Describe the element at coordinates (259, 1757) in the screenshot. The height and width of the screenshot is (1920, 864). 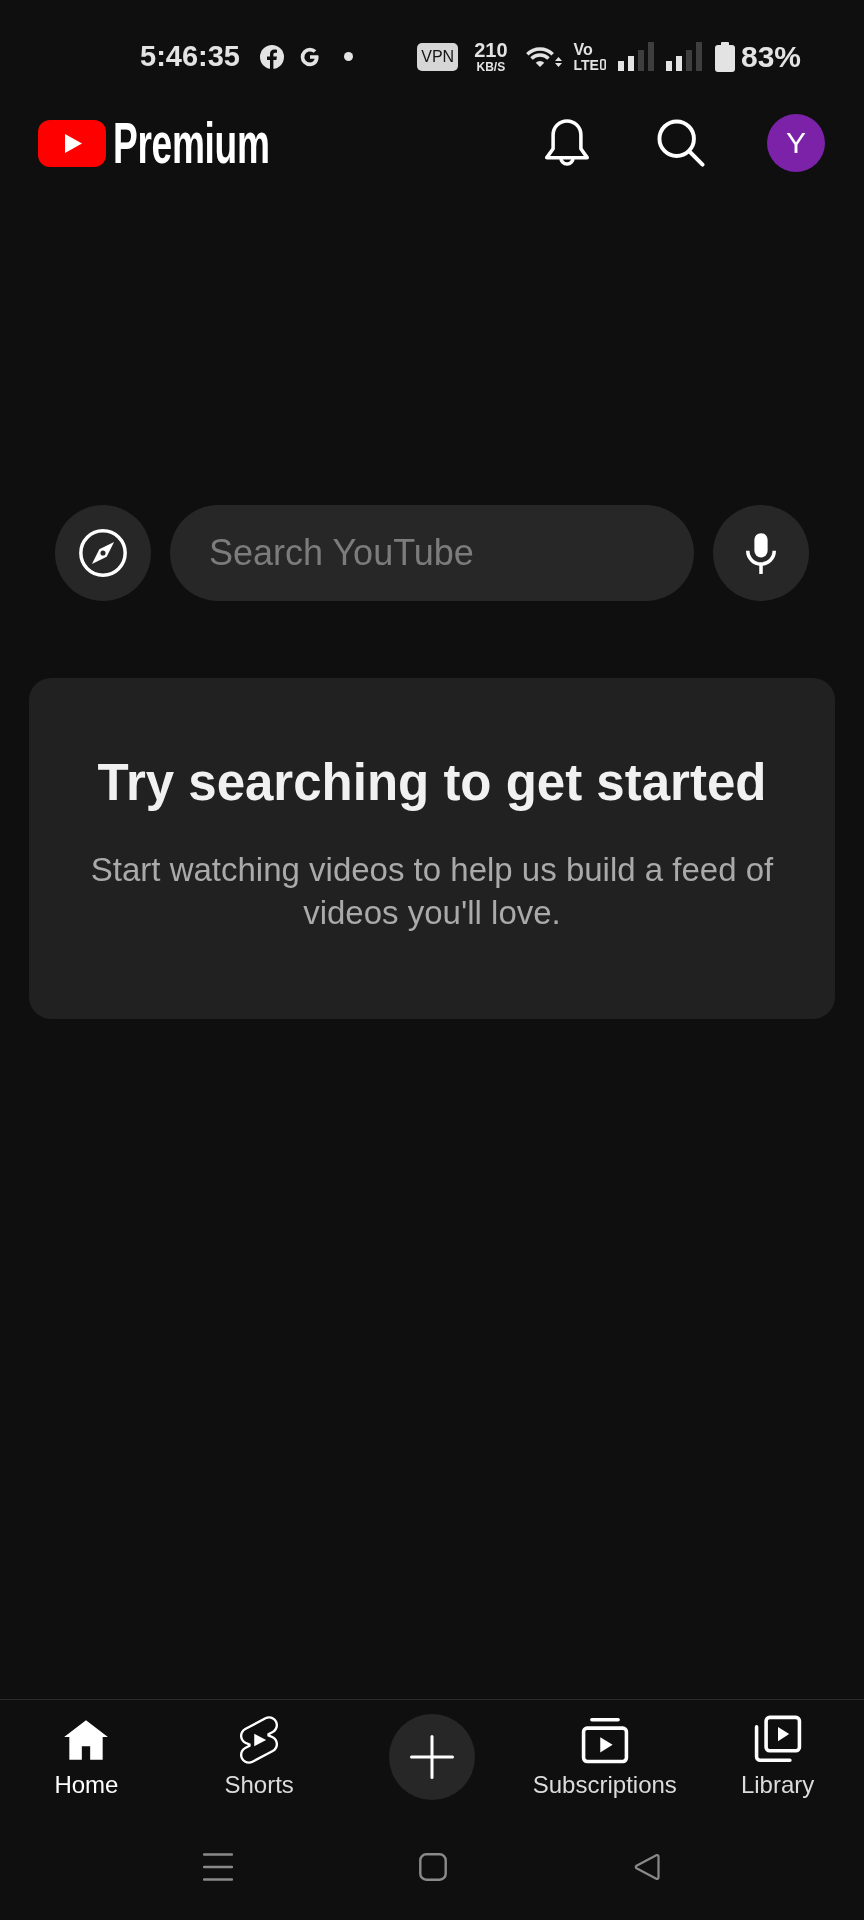
I see `nav-tab: Shorts` at that location.